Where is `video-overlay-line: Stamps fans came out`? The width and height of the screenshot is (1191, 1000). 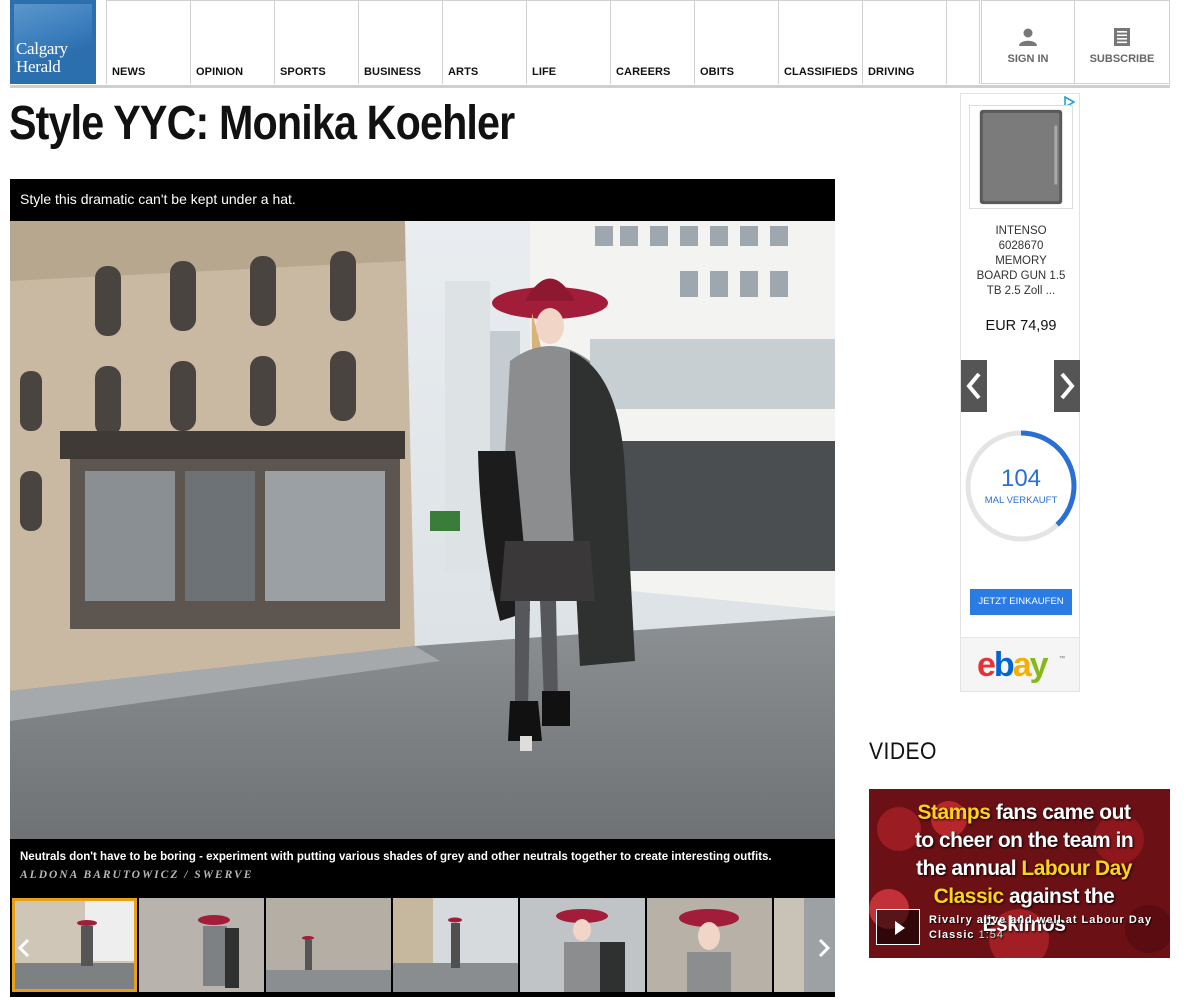
video-overlay-line: Stamps fans came out is located at coordinates (1024, 813).